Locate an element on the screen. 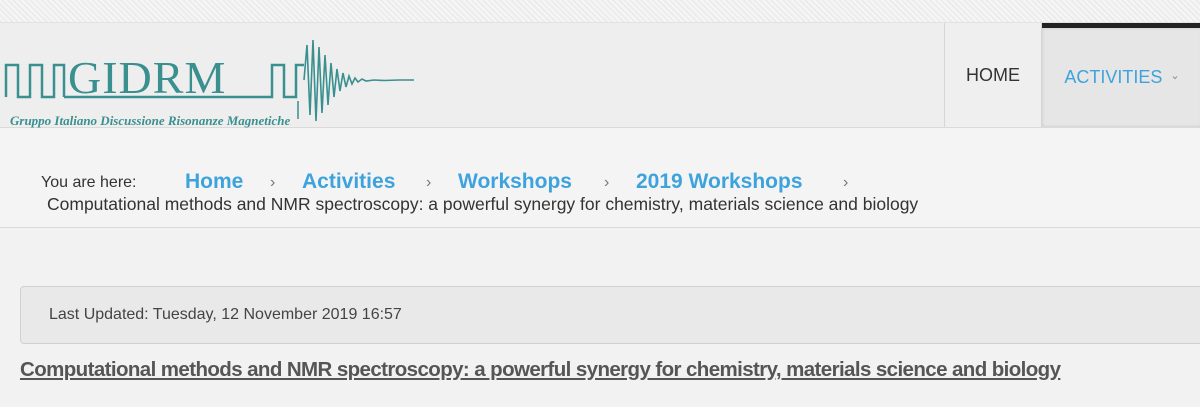 Image resolution: width=1200 pixels, height=407 pixels. breadcrumb-link-home: Home is located at coordinates (214, 182).